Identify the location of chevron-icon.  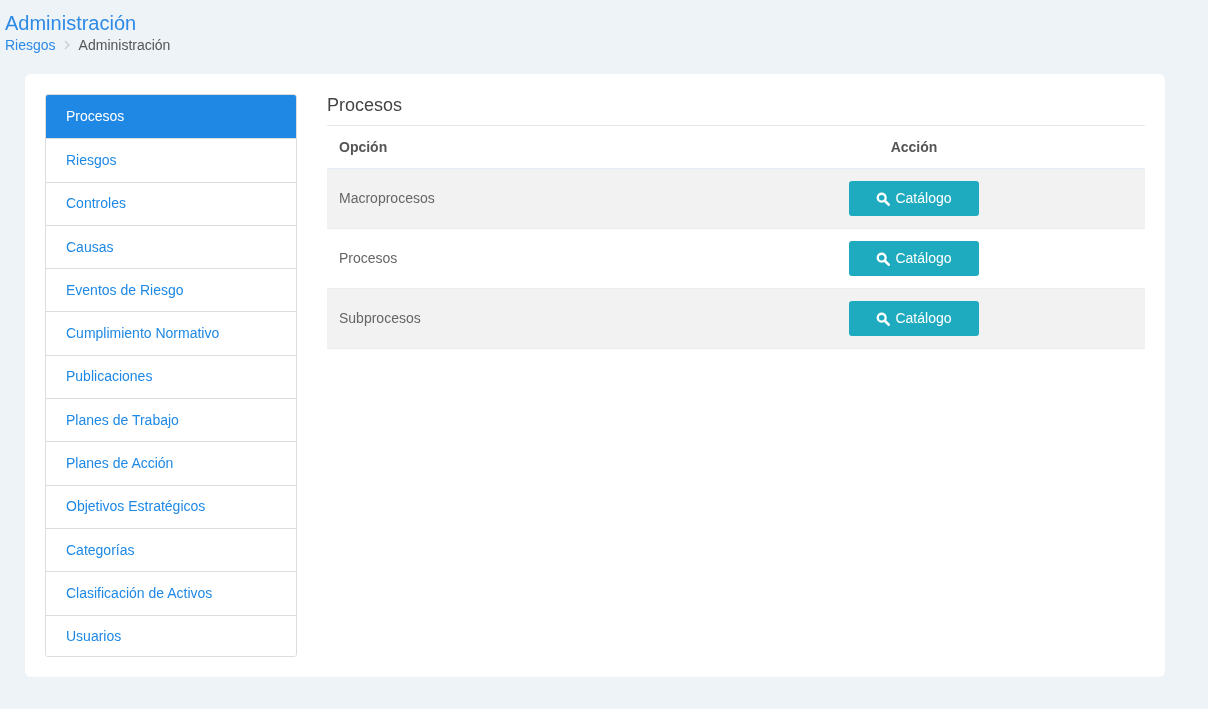
(67, 45).